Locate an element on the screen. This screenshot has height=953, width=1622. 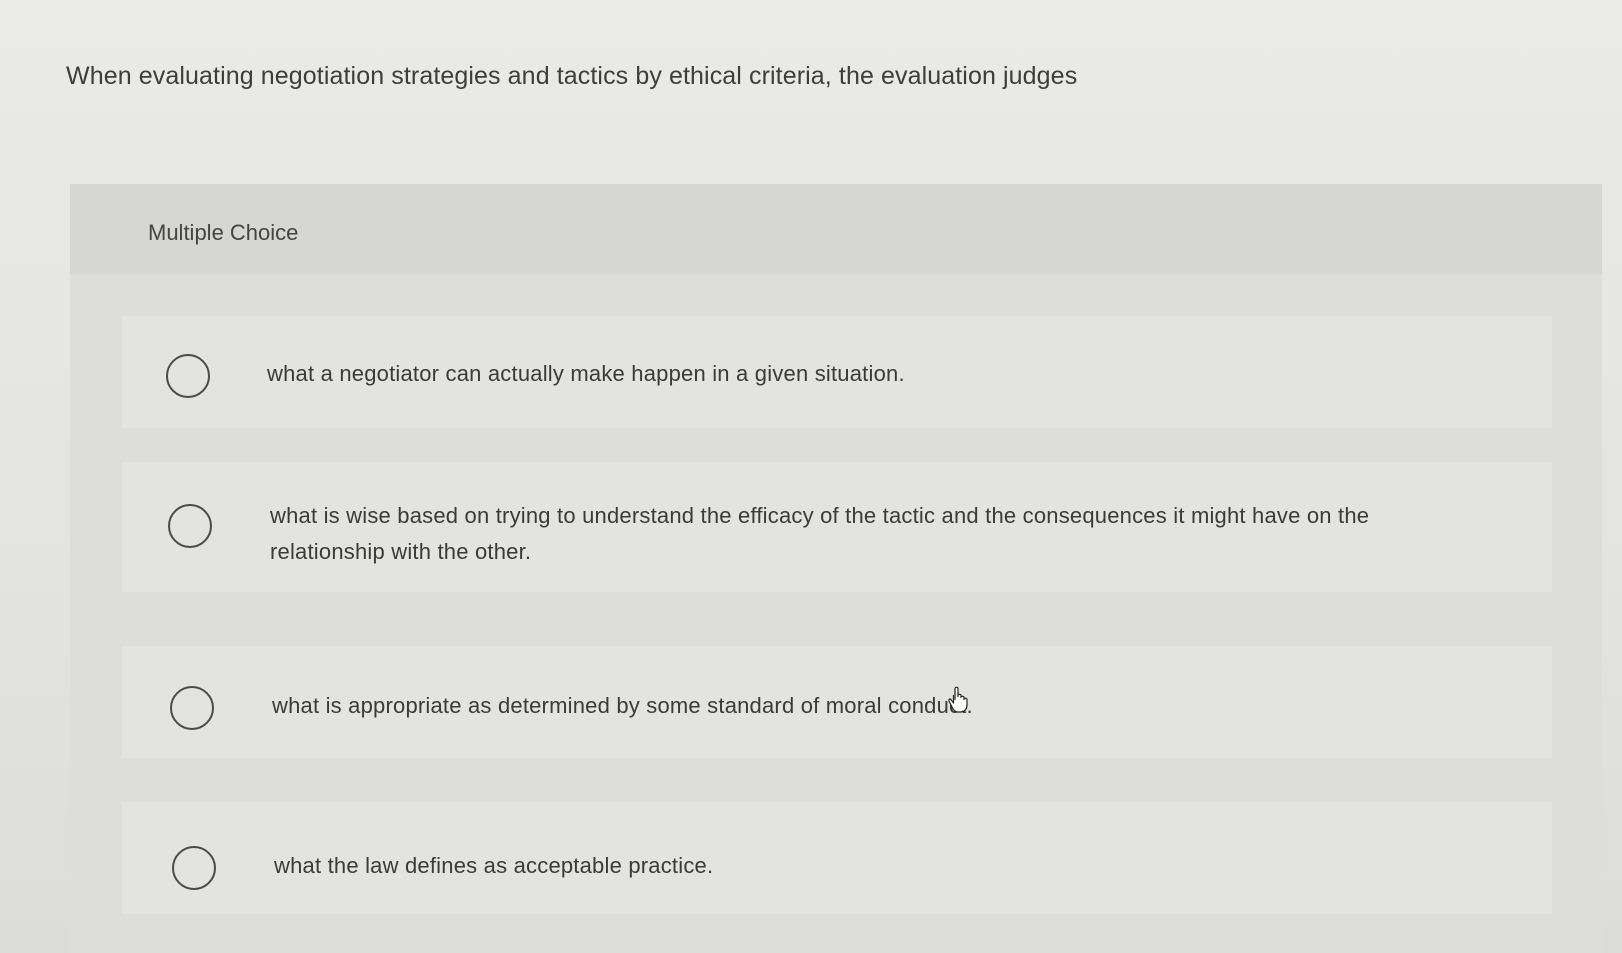
card-header: Multiple Choice is located at coordinates (836, 229).